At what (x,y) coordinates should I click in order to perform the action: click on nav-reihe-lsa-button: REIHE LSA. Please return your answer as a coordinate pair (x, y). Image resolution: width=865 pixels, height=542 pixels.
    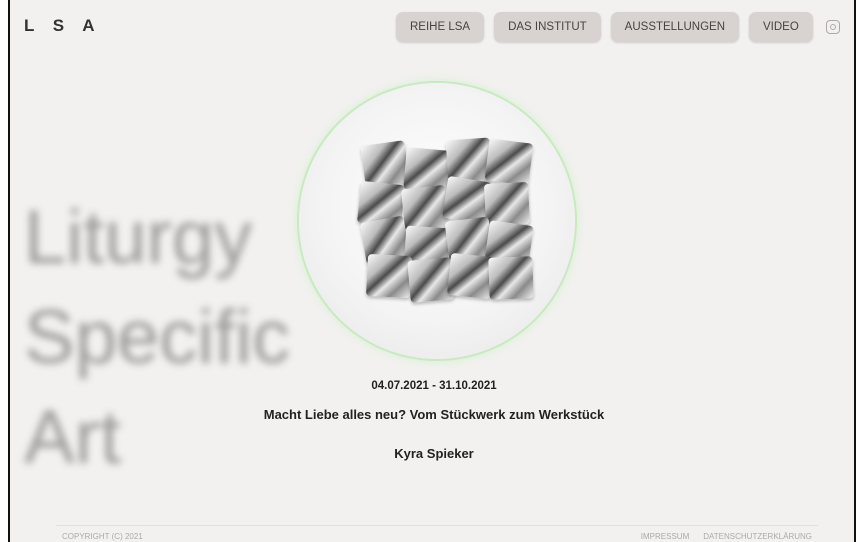
    Looking at the image, I should click on (440, 27).